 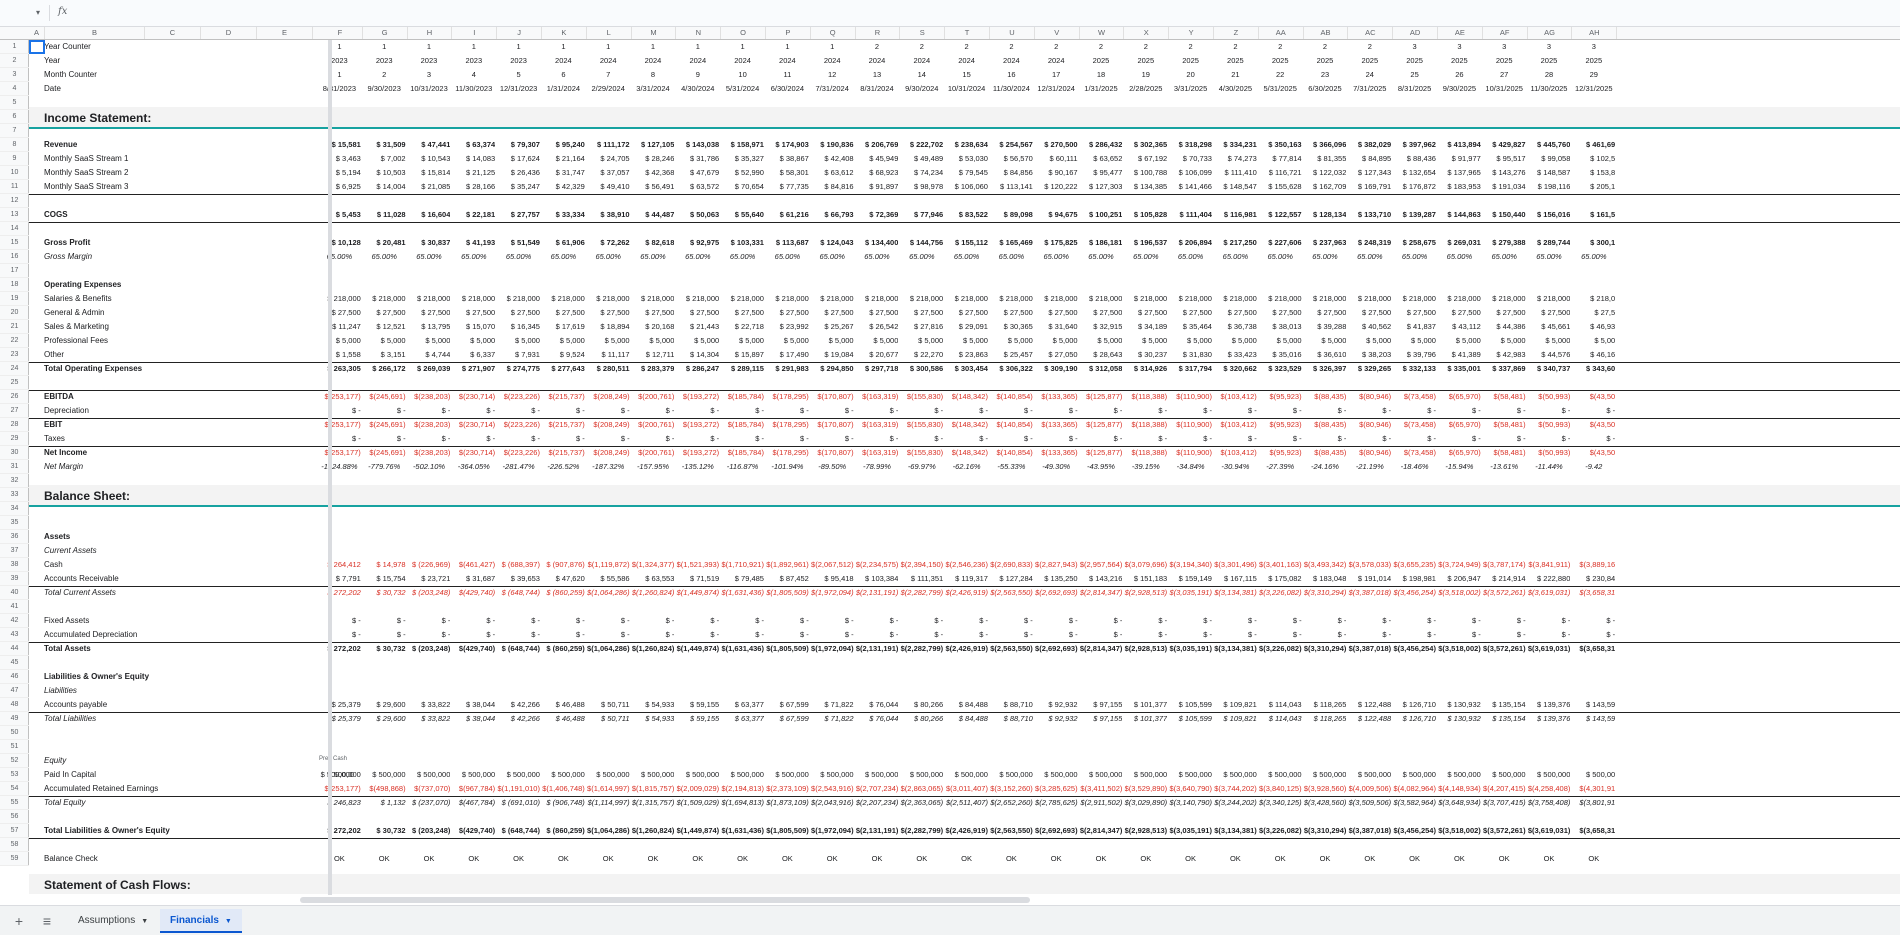 I want to click on cell-value: $(185,784), so click(x=742, y=425).